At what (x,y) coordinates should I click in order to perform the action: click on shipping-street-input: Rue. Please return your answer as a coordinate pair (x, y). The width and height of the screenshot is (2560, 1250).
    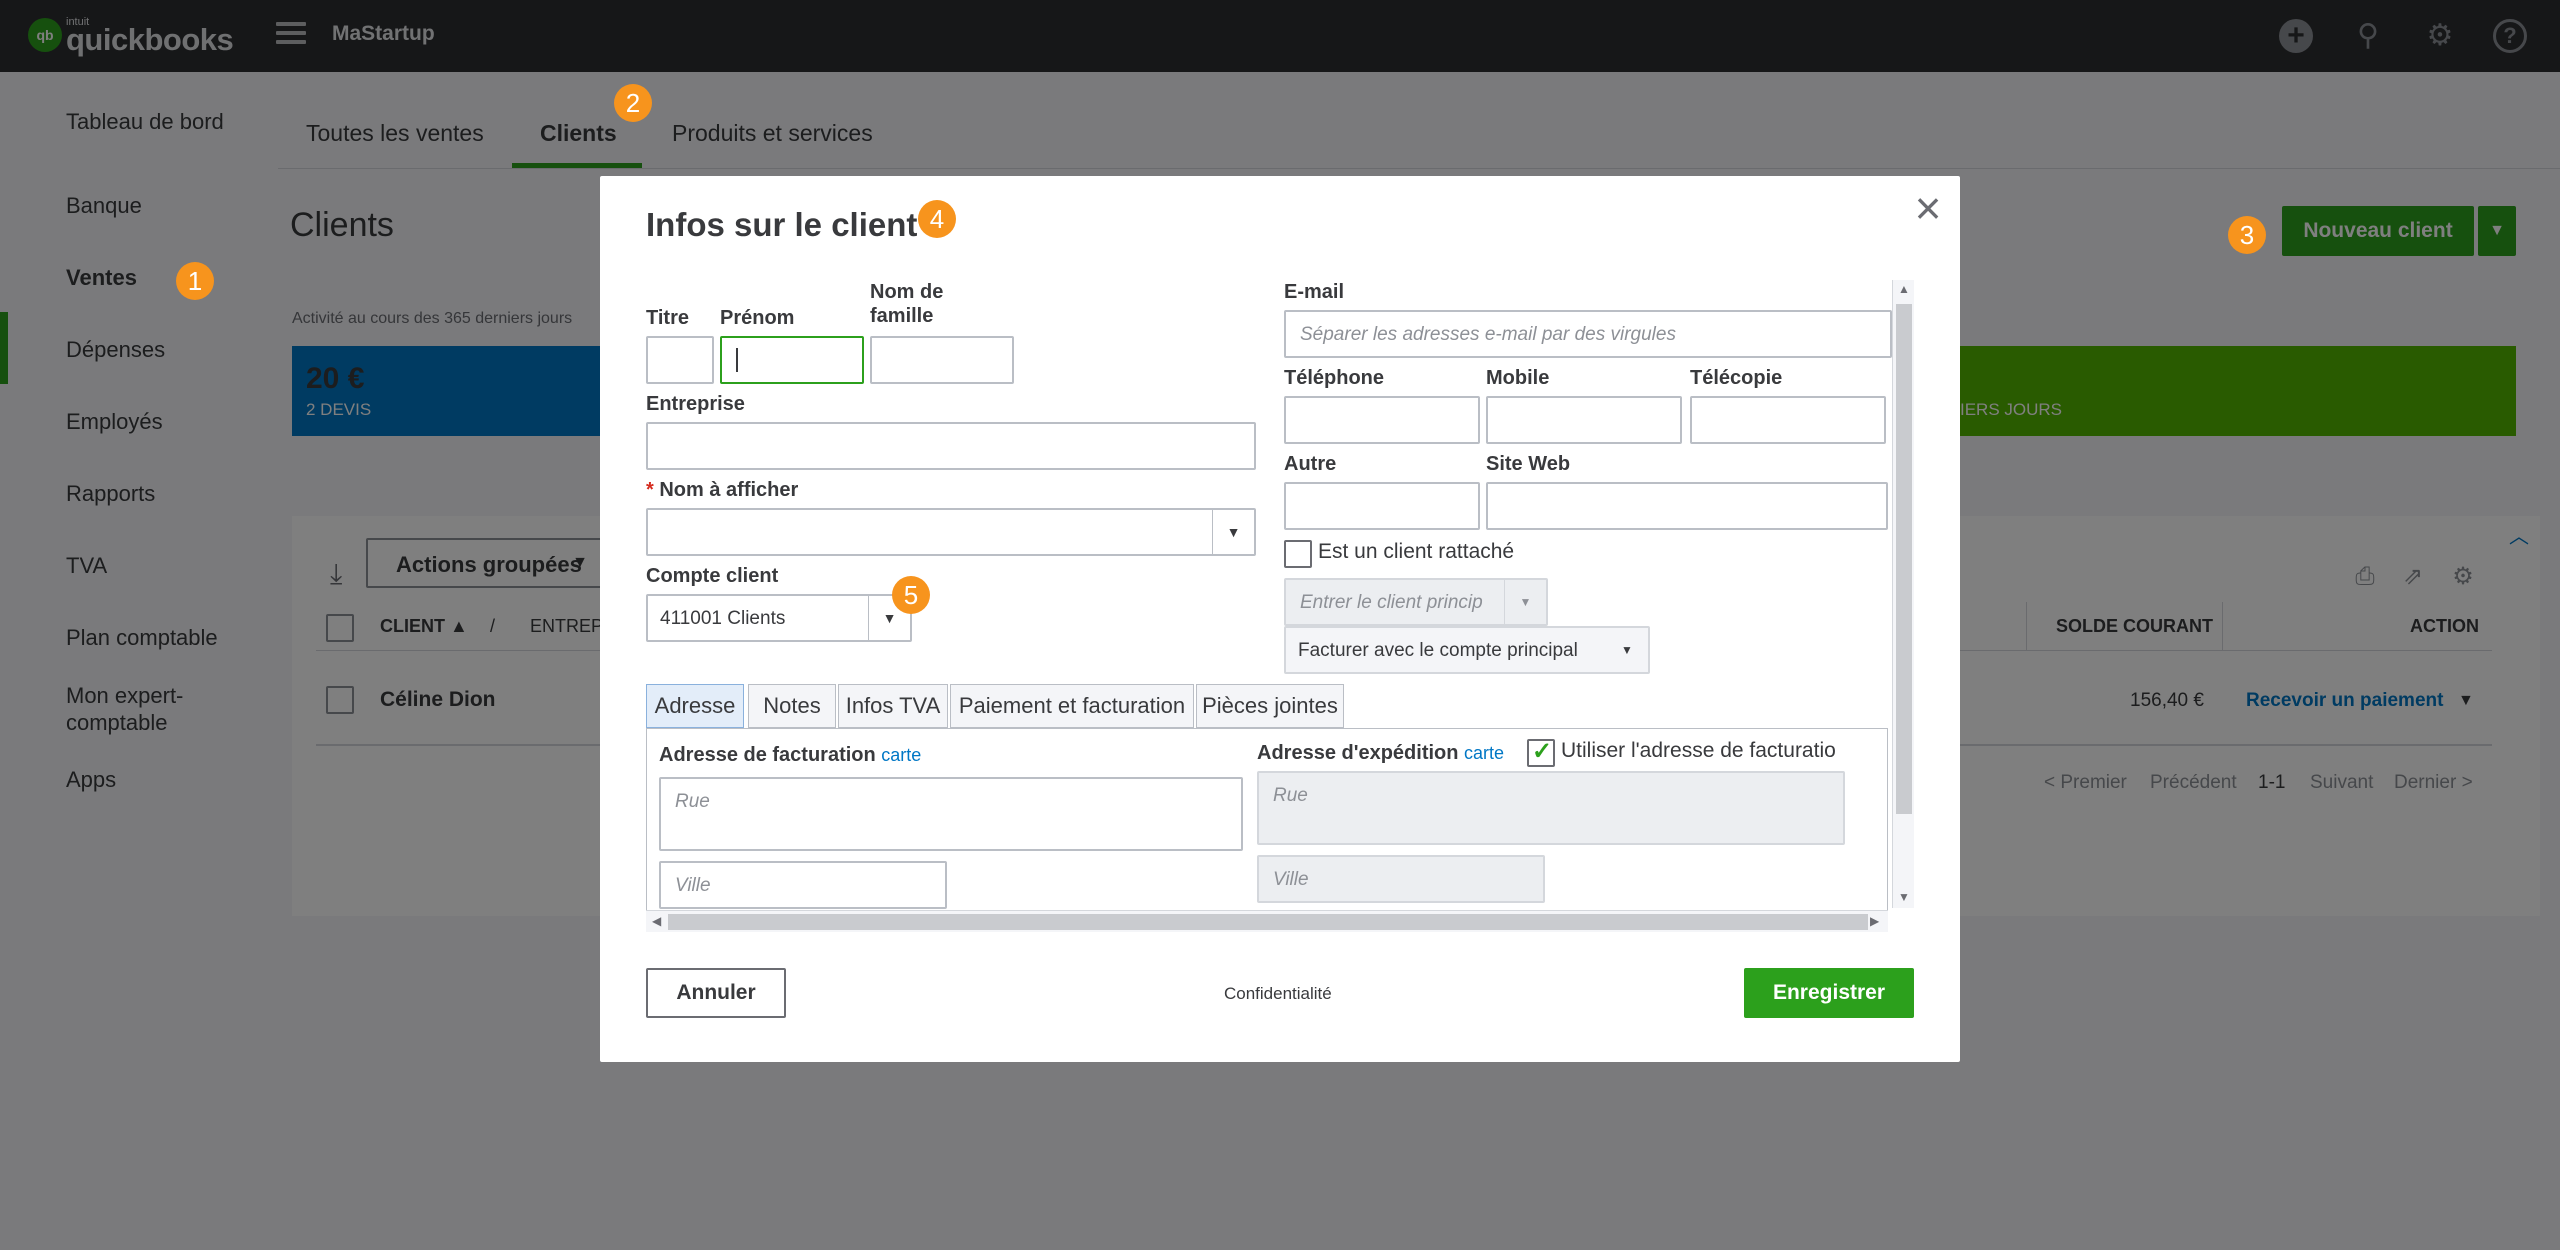
    Looking at the image, I should click on (1551, 808).